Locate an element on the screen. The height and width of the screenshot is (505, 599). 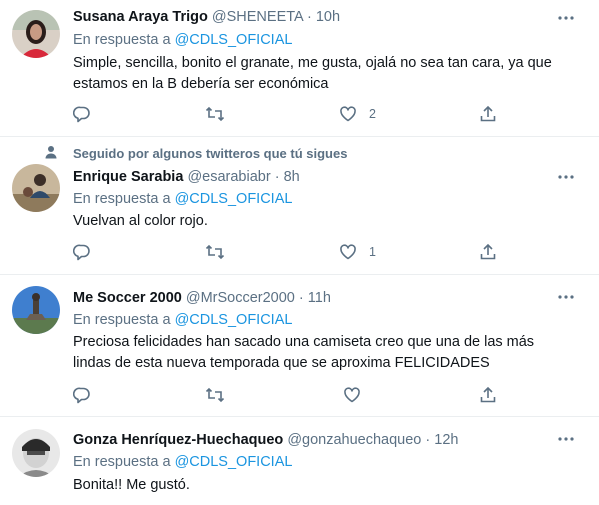
action-bar: 2 is located at coordinates (288, 114).